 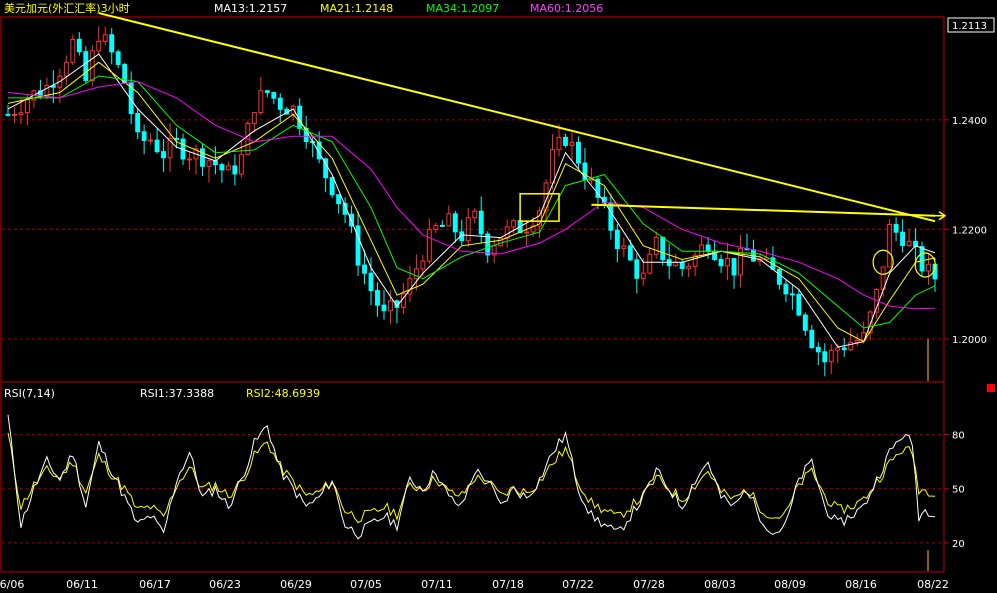 I want to click on ma13-legend: MA13:1.2157, so click(x=250, y=8).